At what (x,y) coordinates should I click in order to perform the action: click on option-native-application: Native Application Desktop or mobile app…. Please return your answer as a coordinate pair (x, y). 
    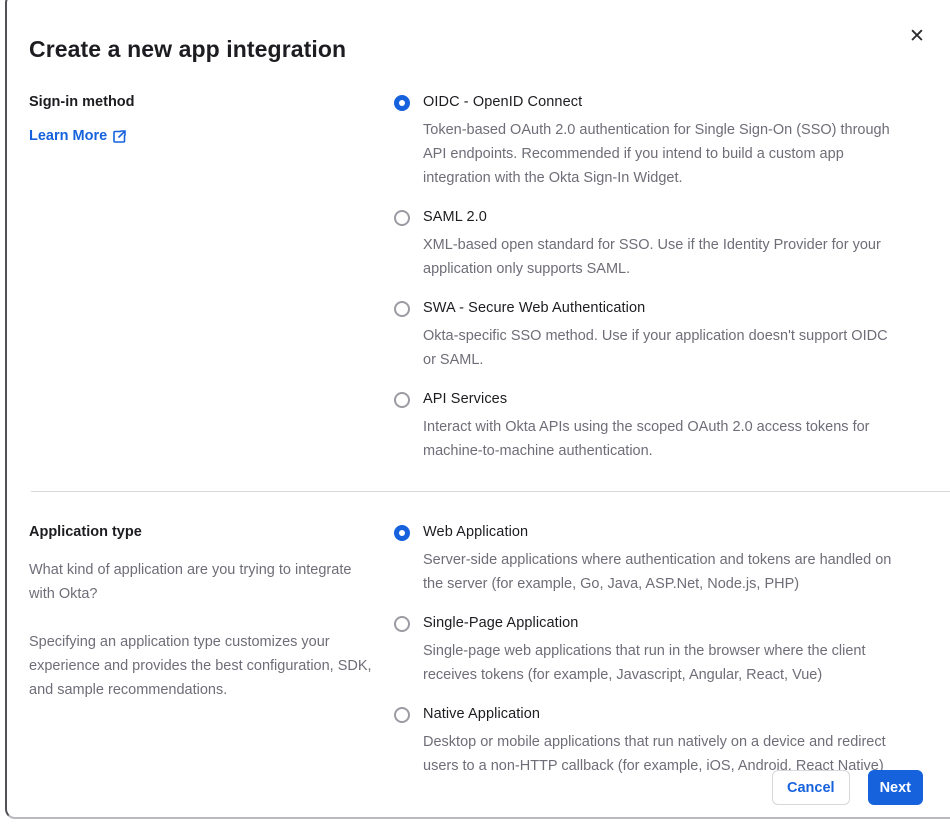
    Looking at the image, I should click on (648, 742).